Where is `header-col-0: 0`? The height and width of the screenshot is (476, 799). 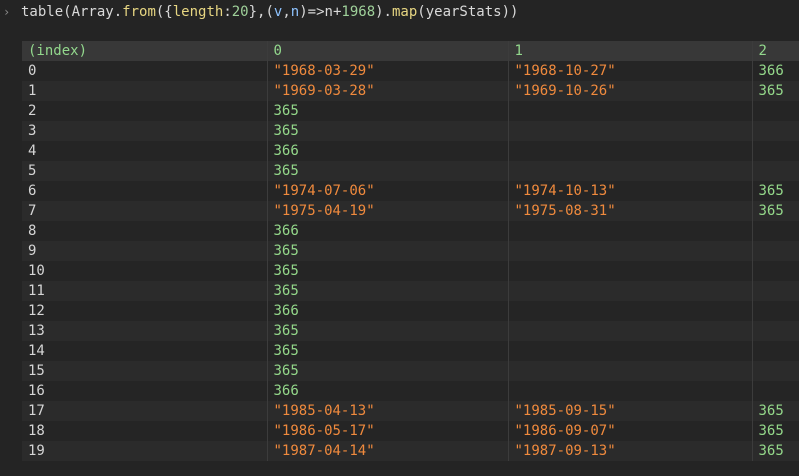 header-col-0: 0 is located at coordinates (387, 51).